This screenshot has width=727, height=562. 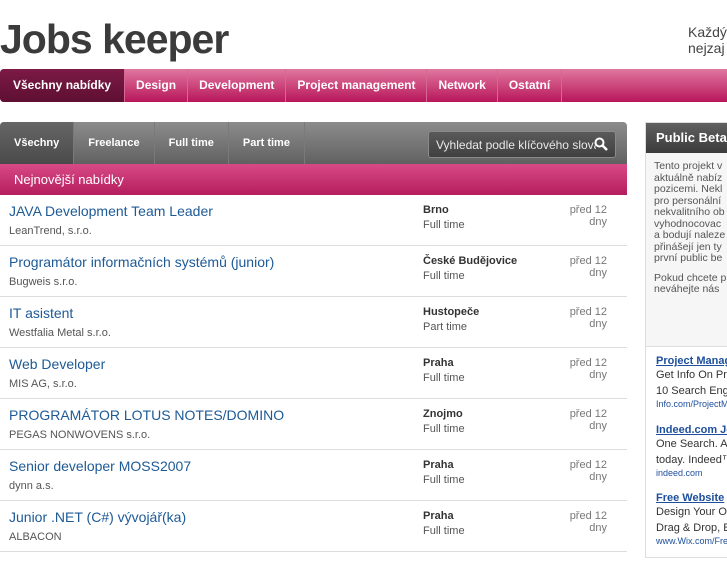 I want to click on search-icon, so click(x=601, y=144).